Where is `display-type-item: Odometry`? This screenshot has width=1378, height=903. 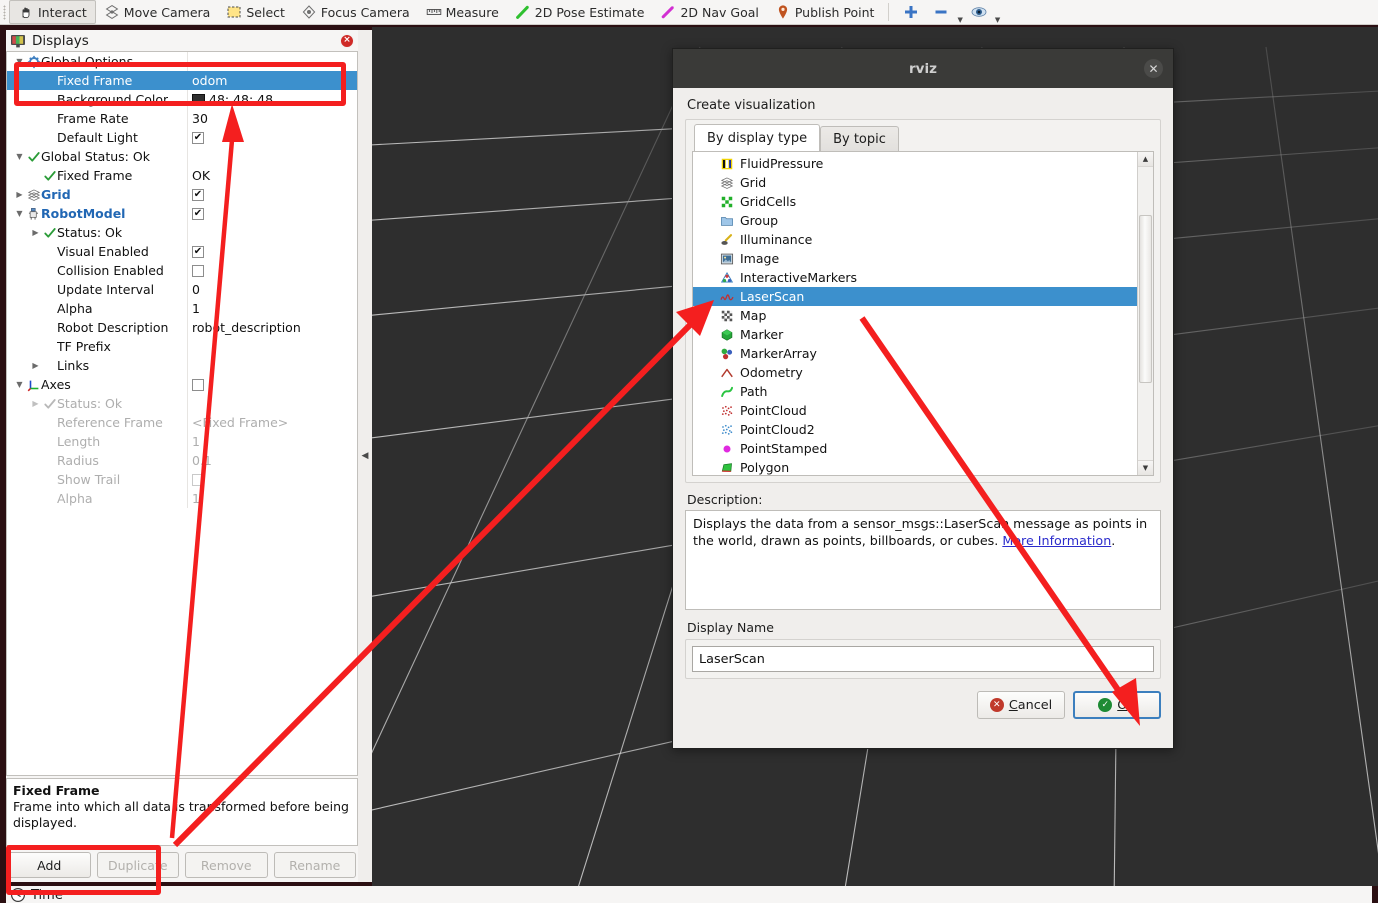 display-type-item: Odometry is located at coordinates (915, 372).